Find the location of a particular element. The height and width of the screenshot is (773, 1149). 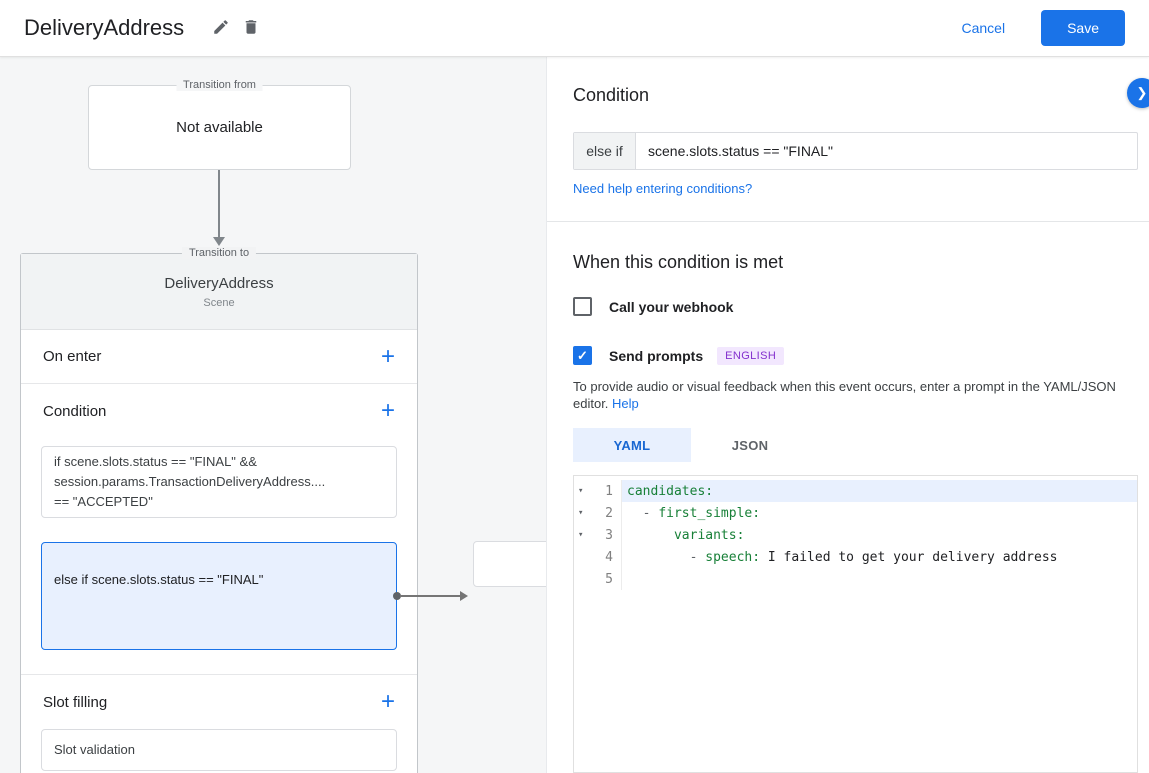

slot-filling-section-header: Slot filling + is located at coordinates (219, 702).